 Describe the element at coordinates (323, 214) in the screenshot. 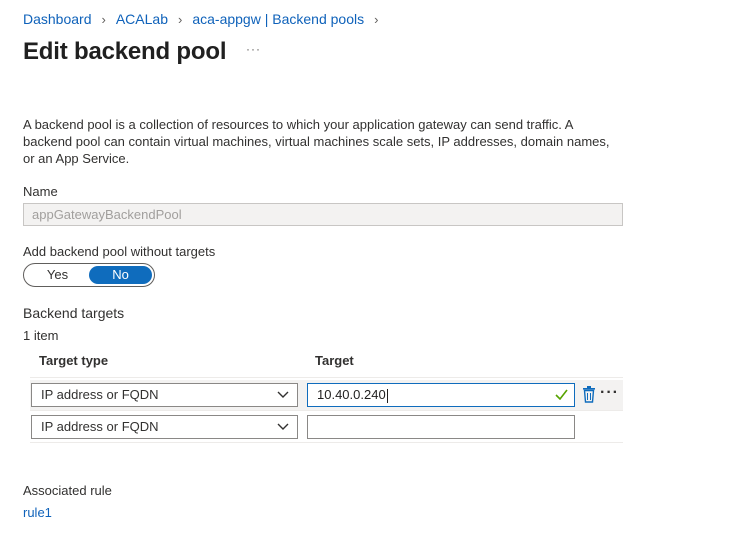

I see `name-field: appGatewayBackendPool` at that location.